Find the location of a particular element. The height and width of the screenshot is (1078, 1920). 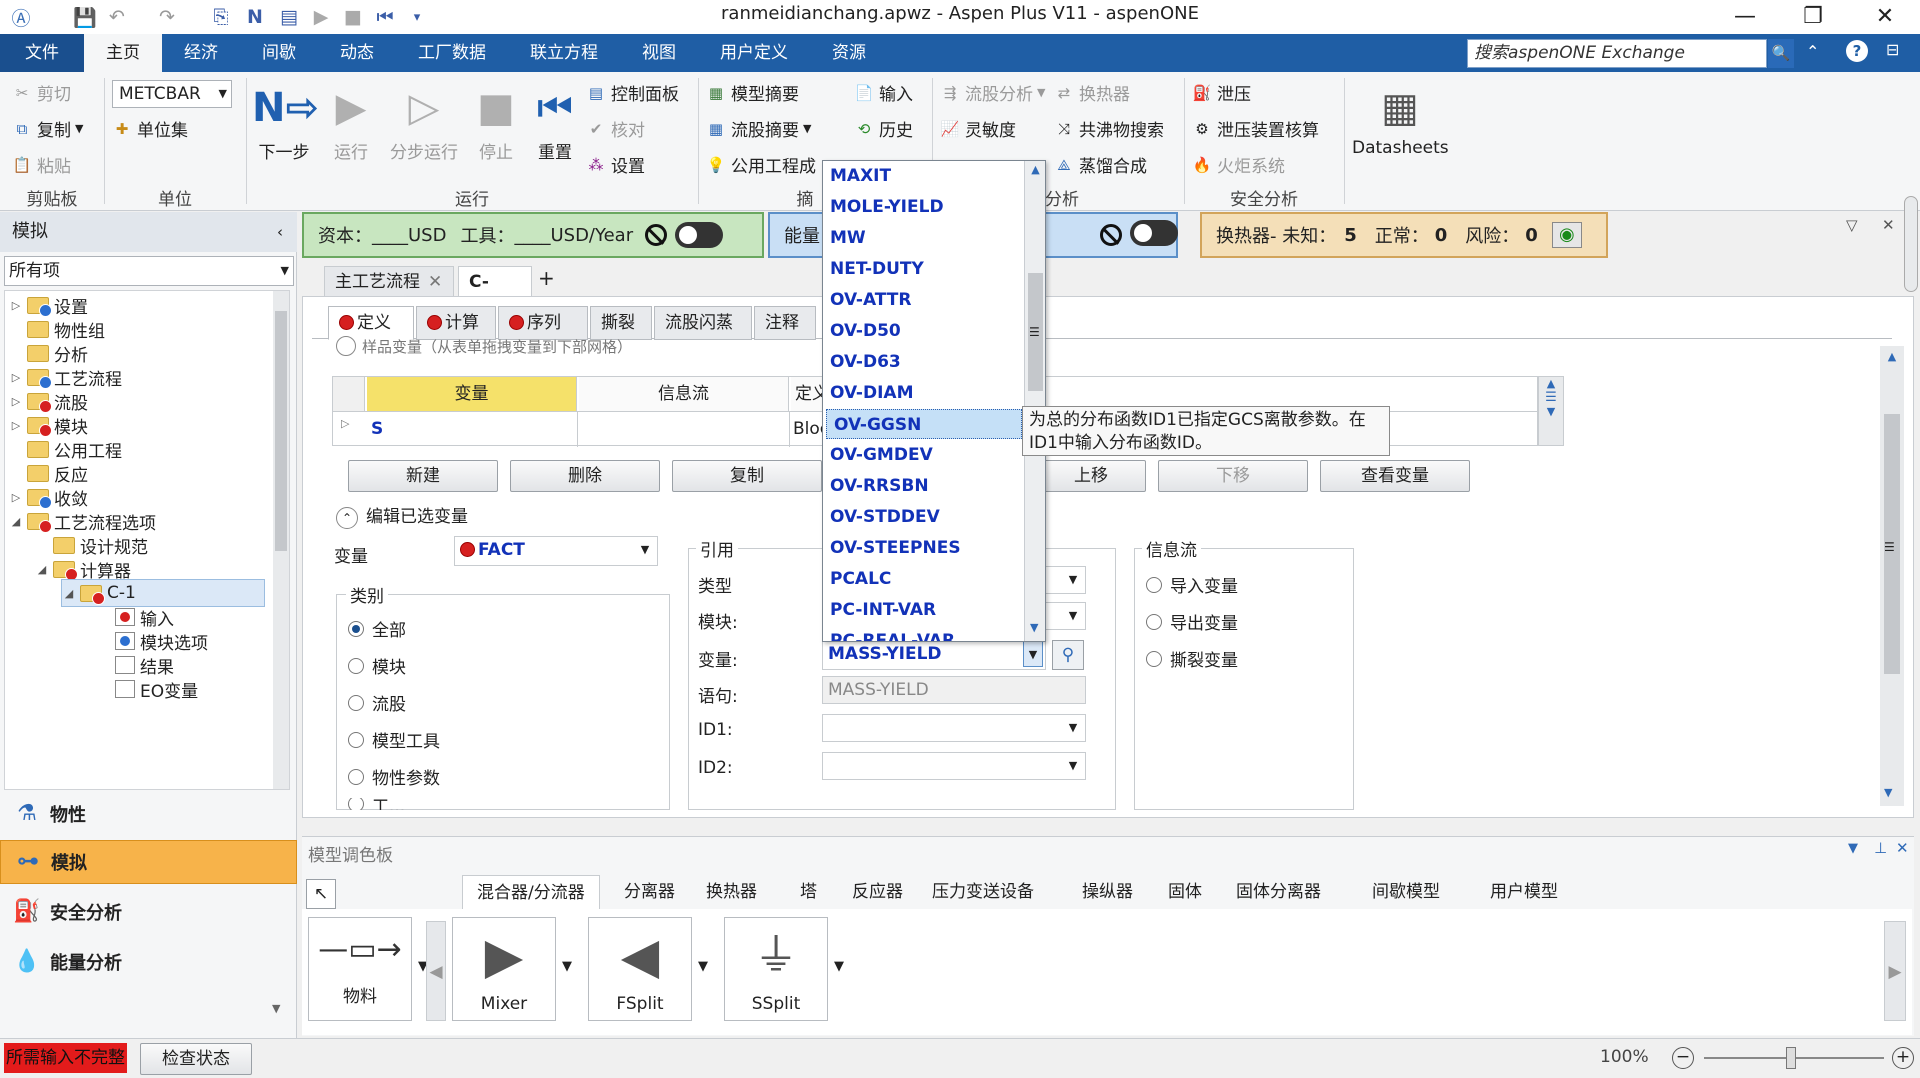

palette-tab-reactors: 反应器 is located at coordinates (877, 892).